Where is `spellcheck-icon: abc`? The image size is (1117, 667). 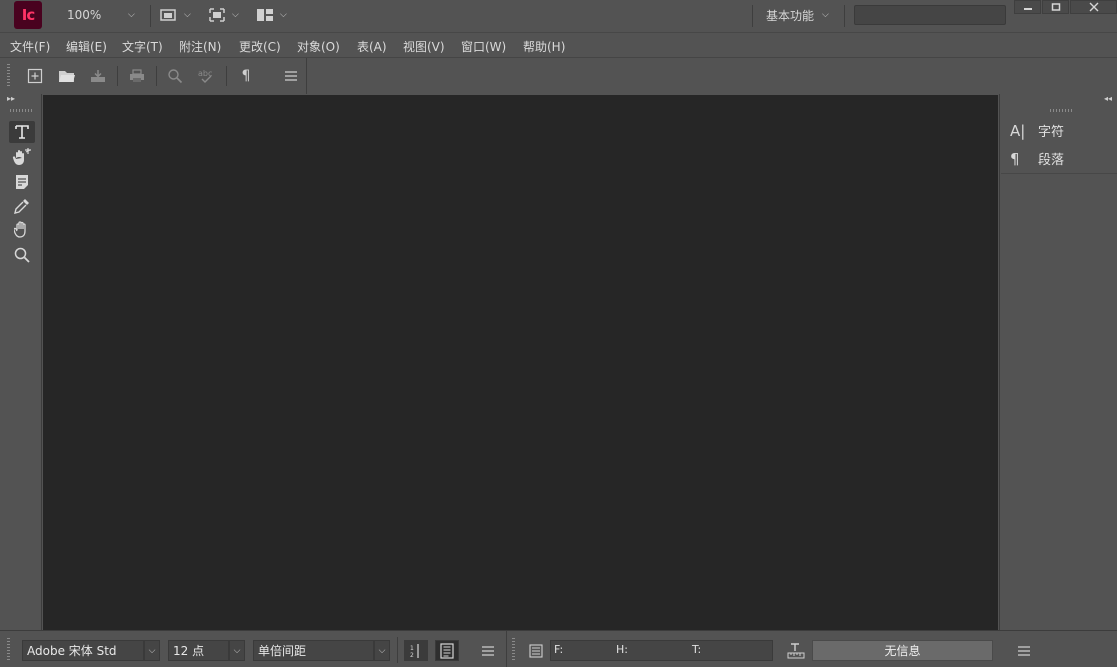 spellcheck-icon: abc is located at coordinates (207, 76).